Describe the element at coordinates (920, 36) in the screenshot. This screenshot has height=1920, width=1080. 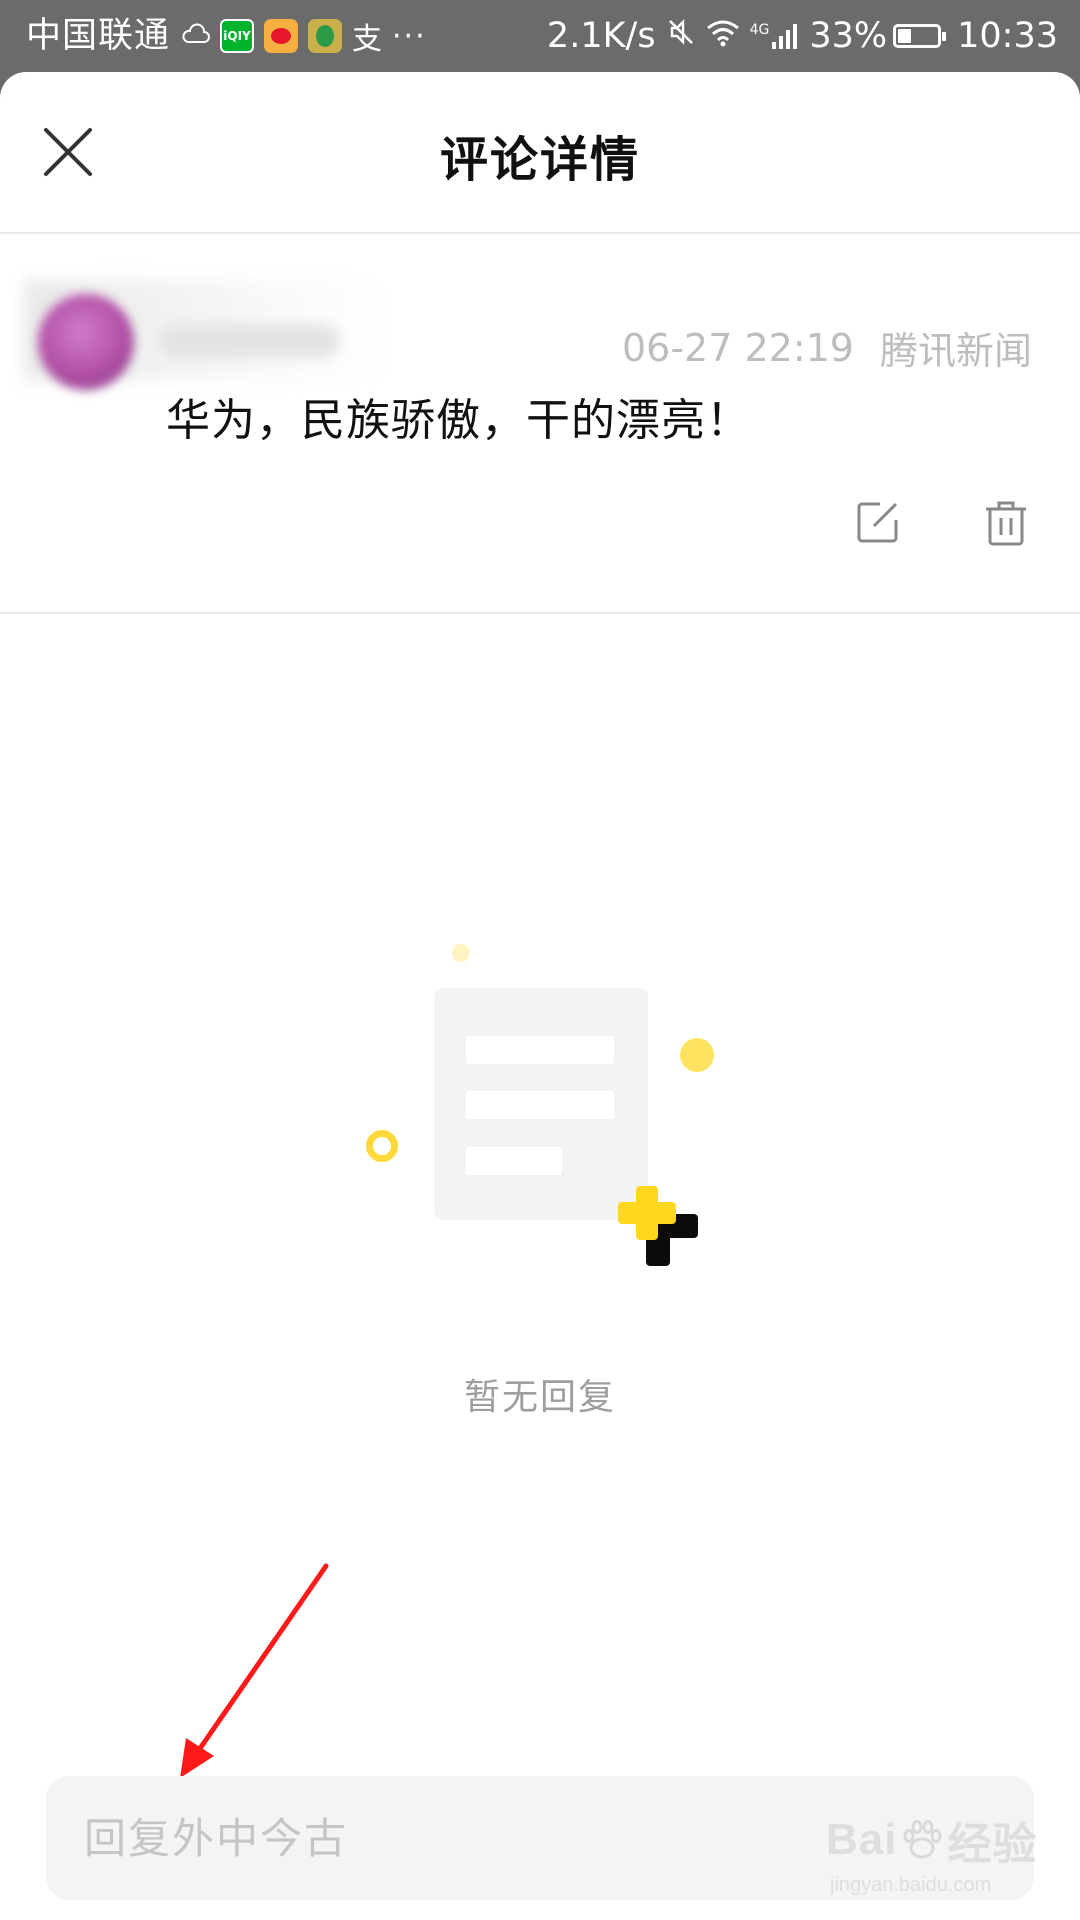
I see `battery-icon` at that location.